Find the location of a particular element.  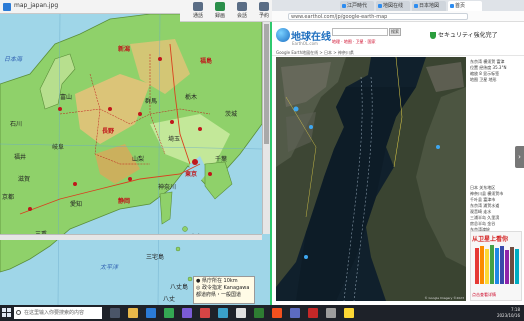

globe-logo-icon is located at coordinates (283, 35).